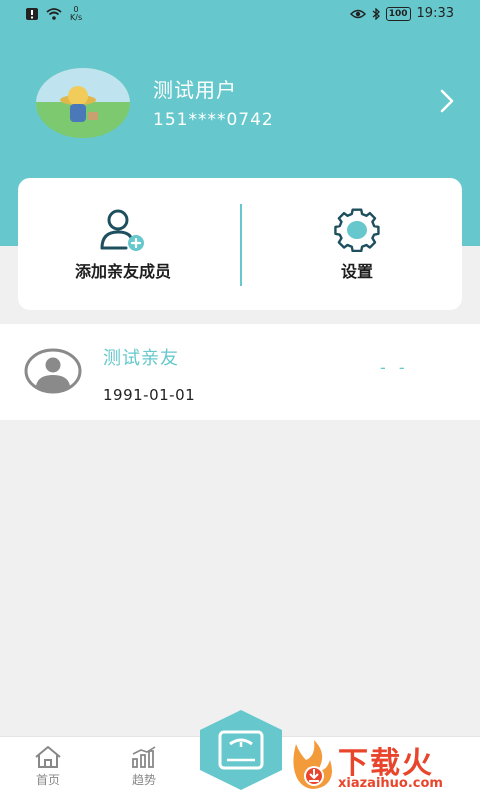 This screenshot has width=480, height=800. I want to click on settings-button: 设置, so click(357, 244).